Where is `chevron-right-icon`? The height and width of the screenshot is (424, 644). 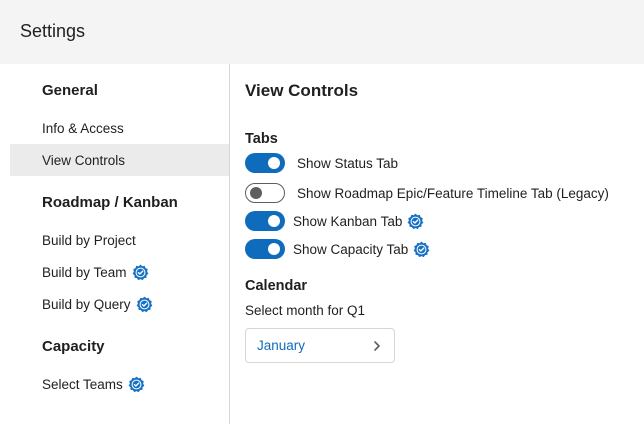
chevron-right-icon is located at coordinates (377, 346).